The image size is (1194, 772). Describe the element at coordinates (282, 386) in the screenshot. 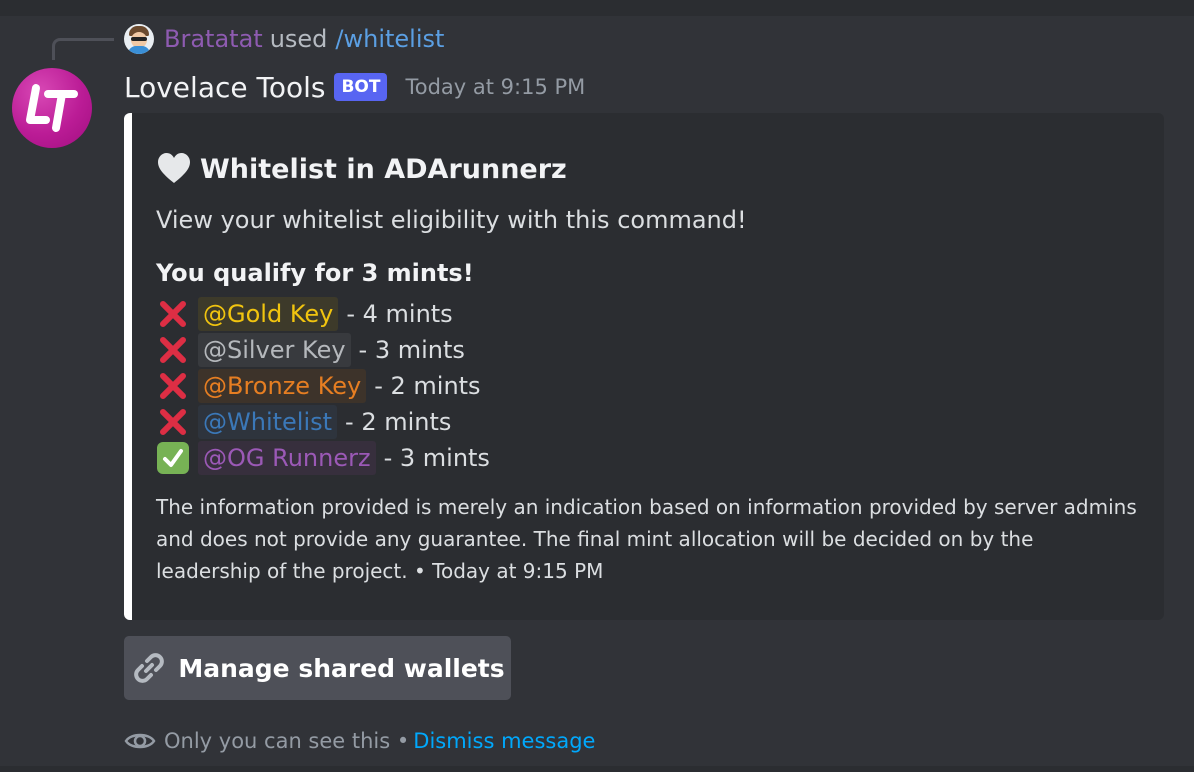

I see `role-mention: @Bronze Key` at that location.